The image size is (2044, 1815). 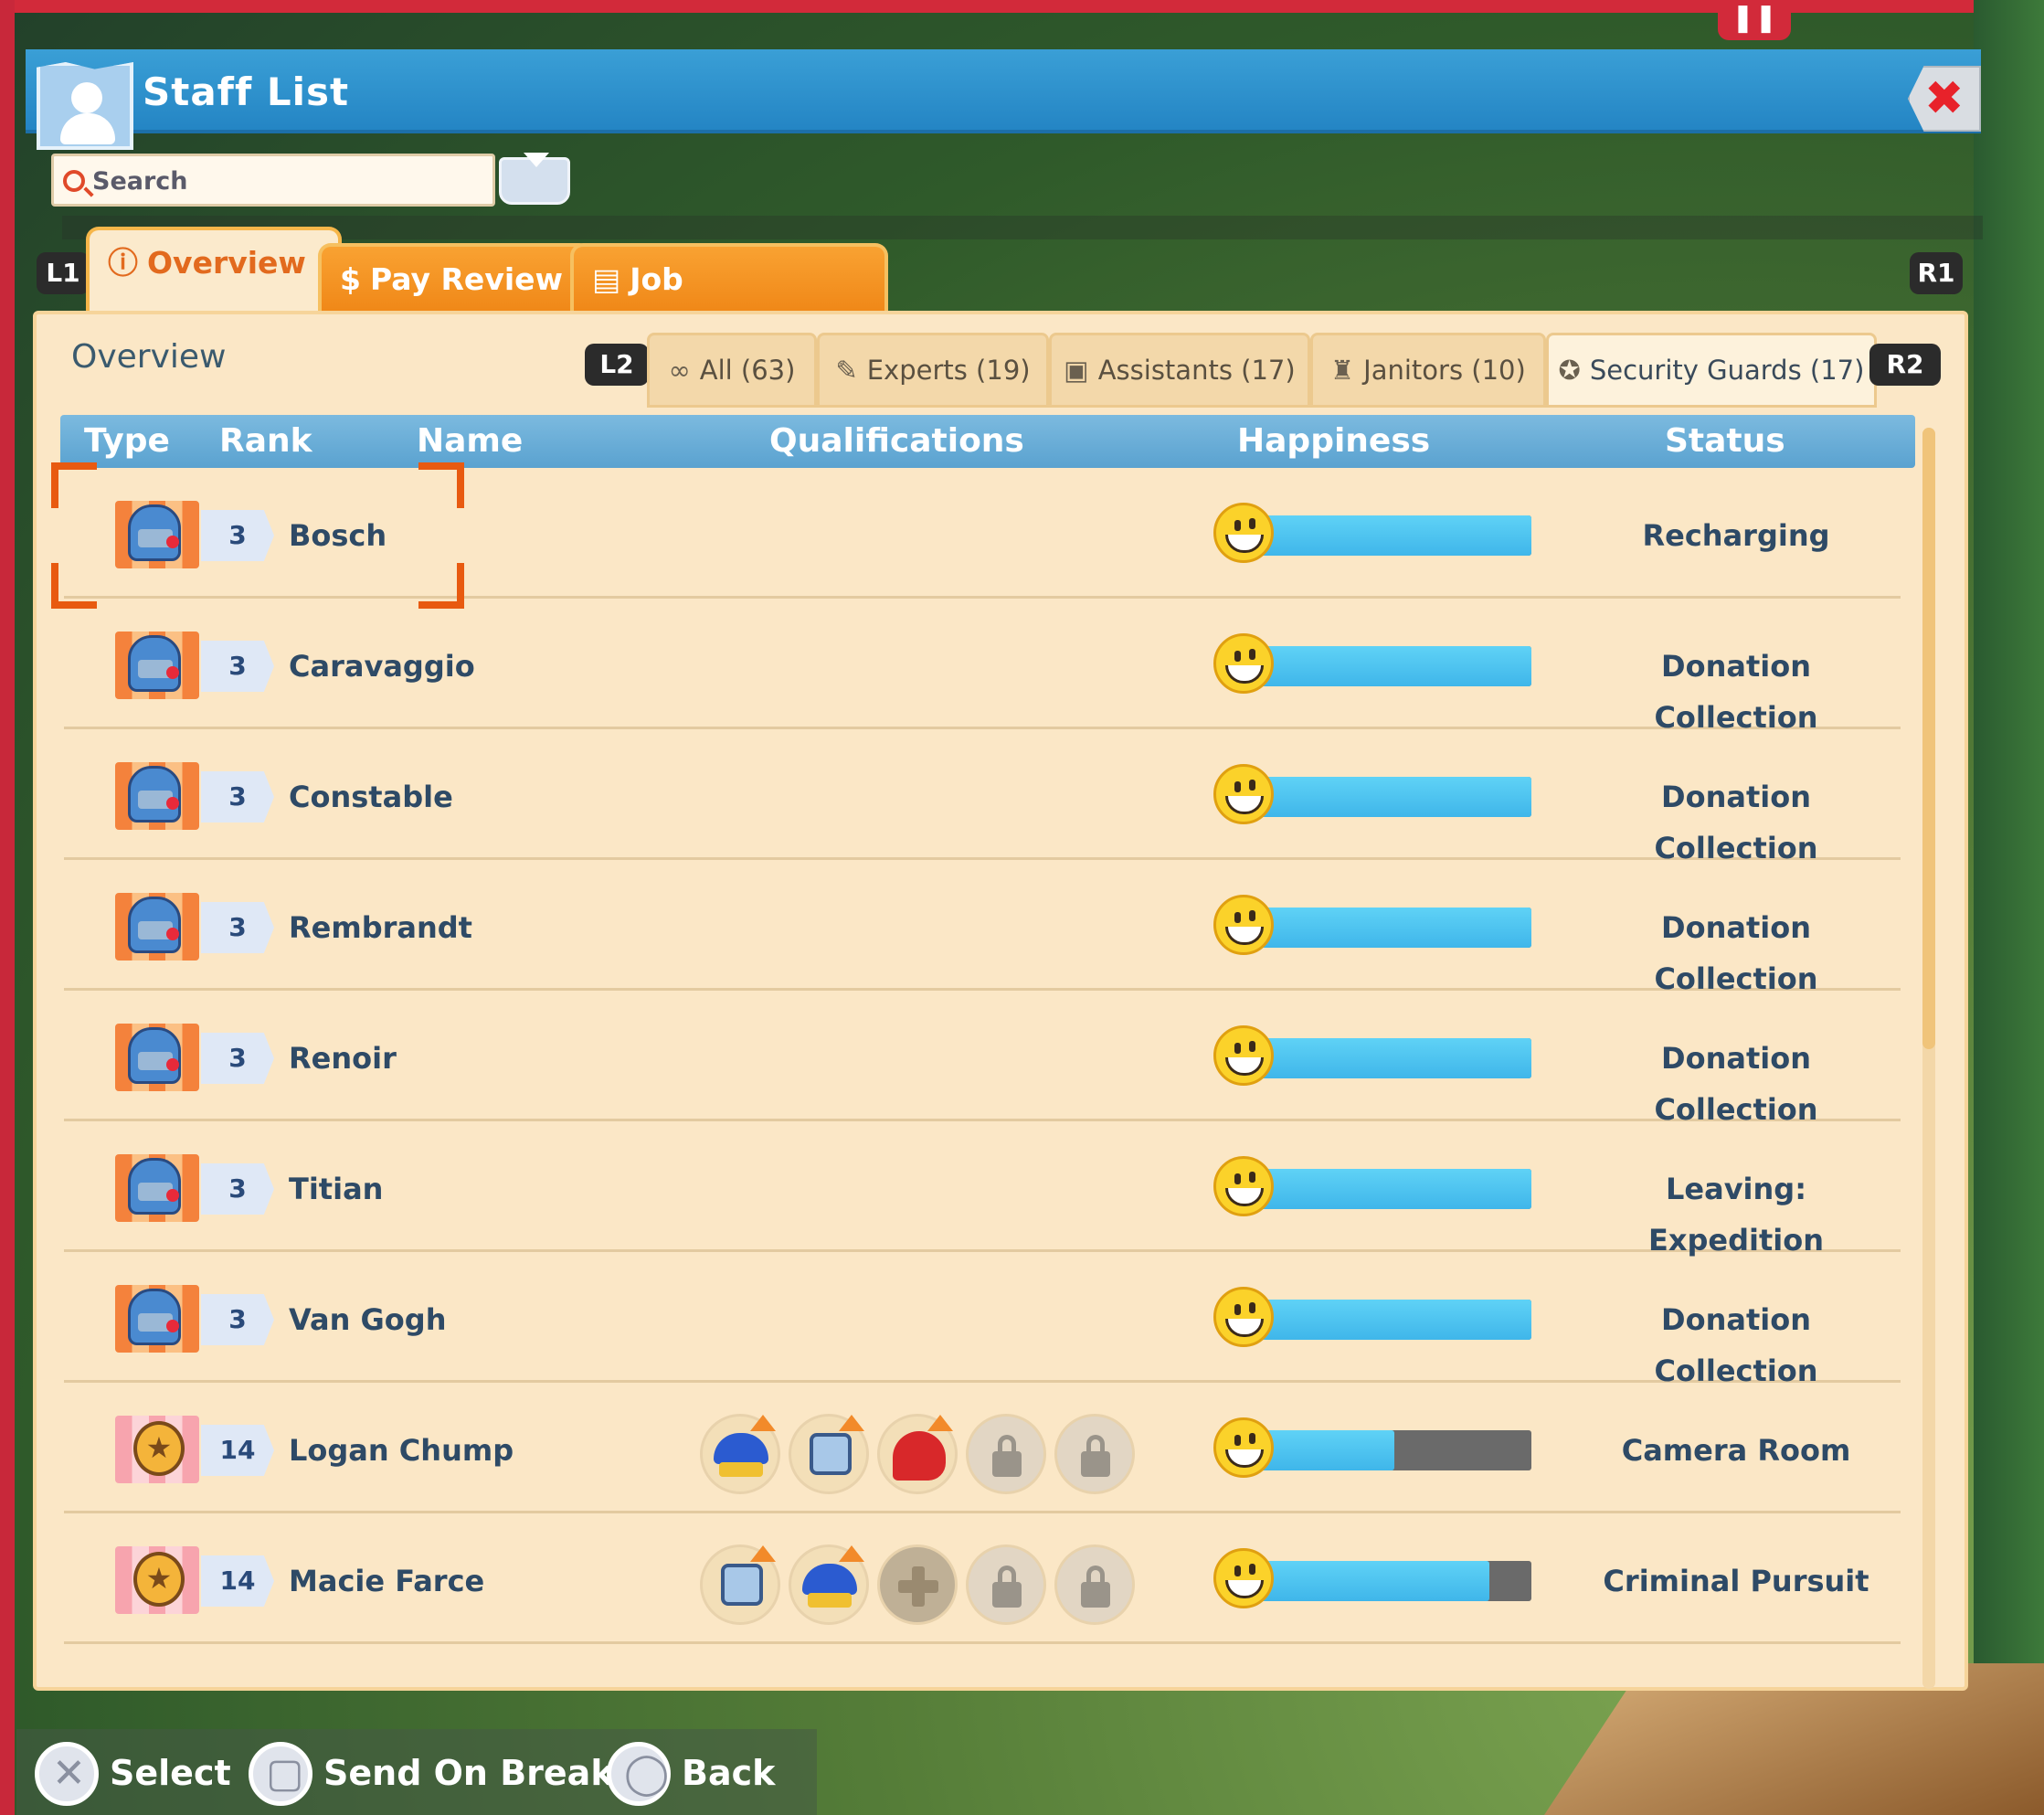 I want to click on table-row: ★ 14 Logan Chump Camera Room, so click(x=982, y=1448).